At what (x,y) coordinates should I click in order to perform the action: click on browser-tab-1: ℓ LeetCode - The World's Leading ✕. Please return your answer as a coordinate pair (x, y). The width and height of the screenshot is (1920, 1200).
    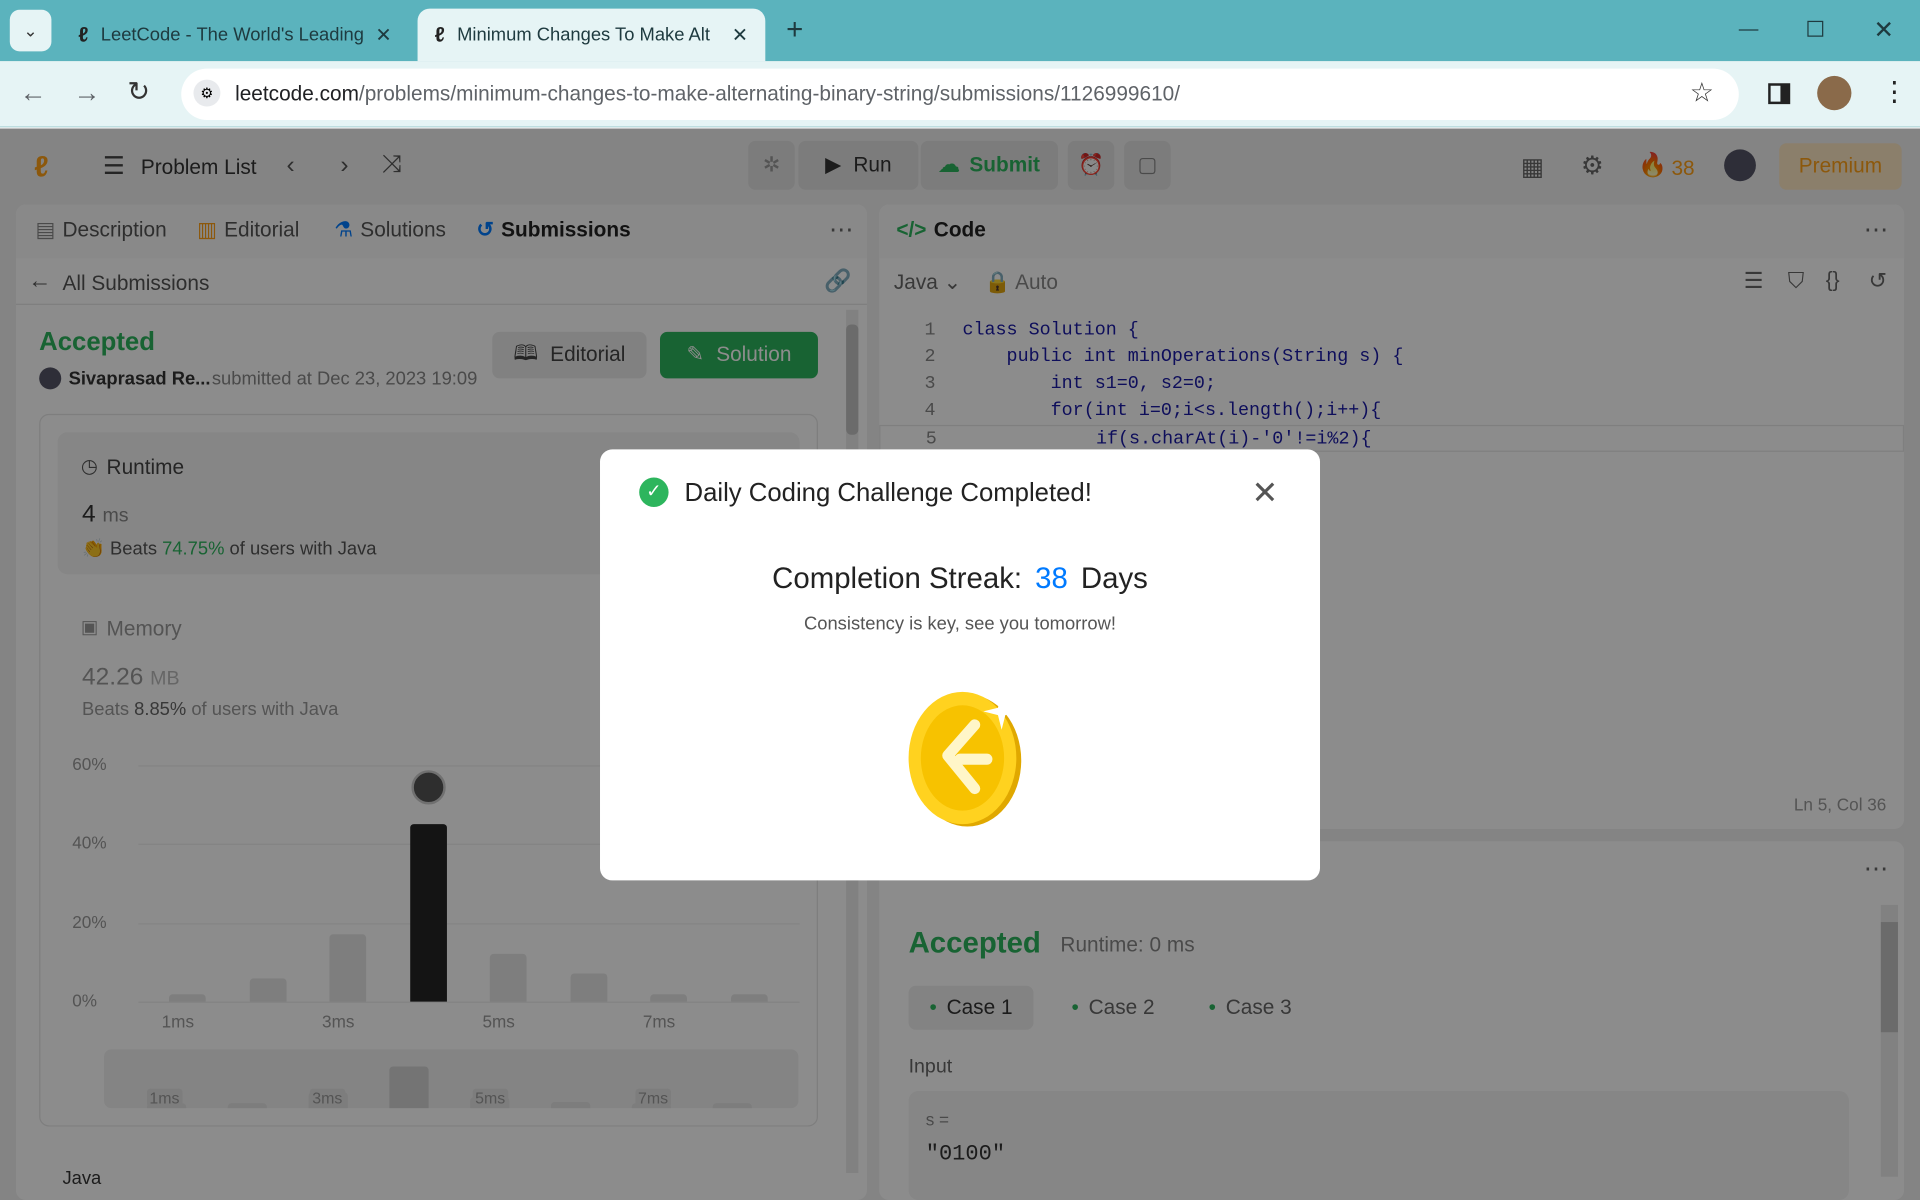
    Looking at the image, I should click on (235, 35).